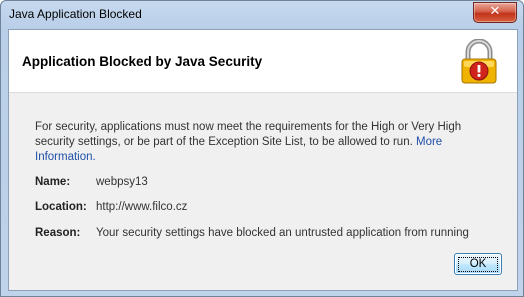 This screenshot has height=297, width=524. I want to click on ok-button: OK, so click(478, 264).